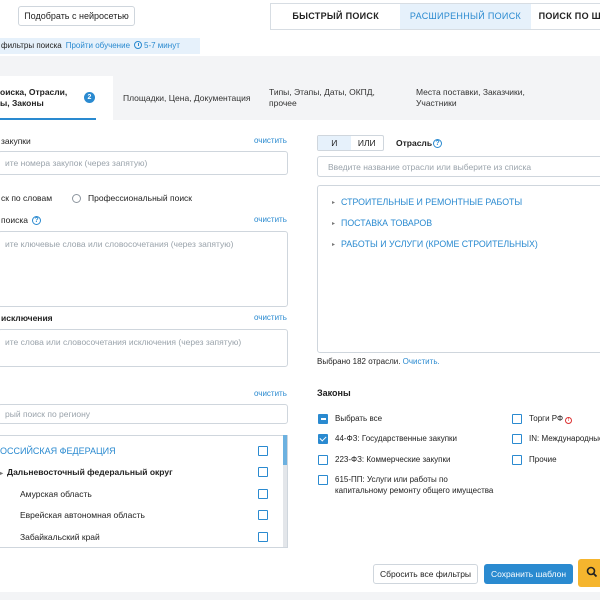 The width and height of the screenshot is (600, 600). Describe the element at coordinates (517, 419) in the screenshot. I see `law-checkbox-torgi` at that location.